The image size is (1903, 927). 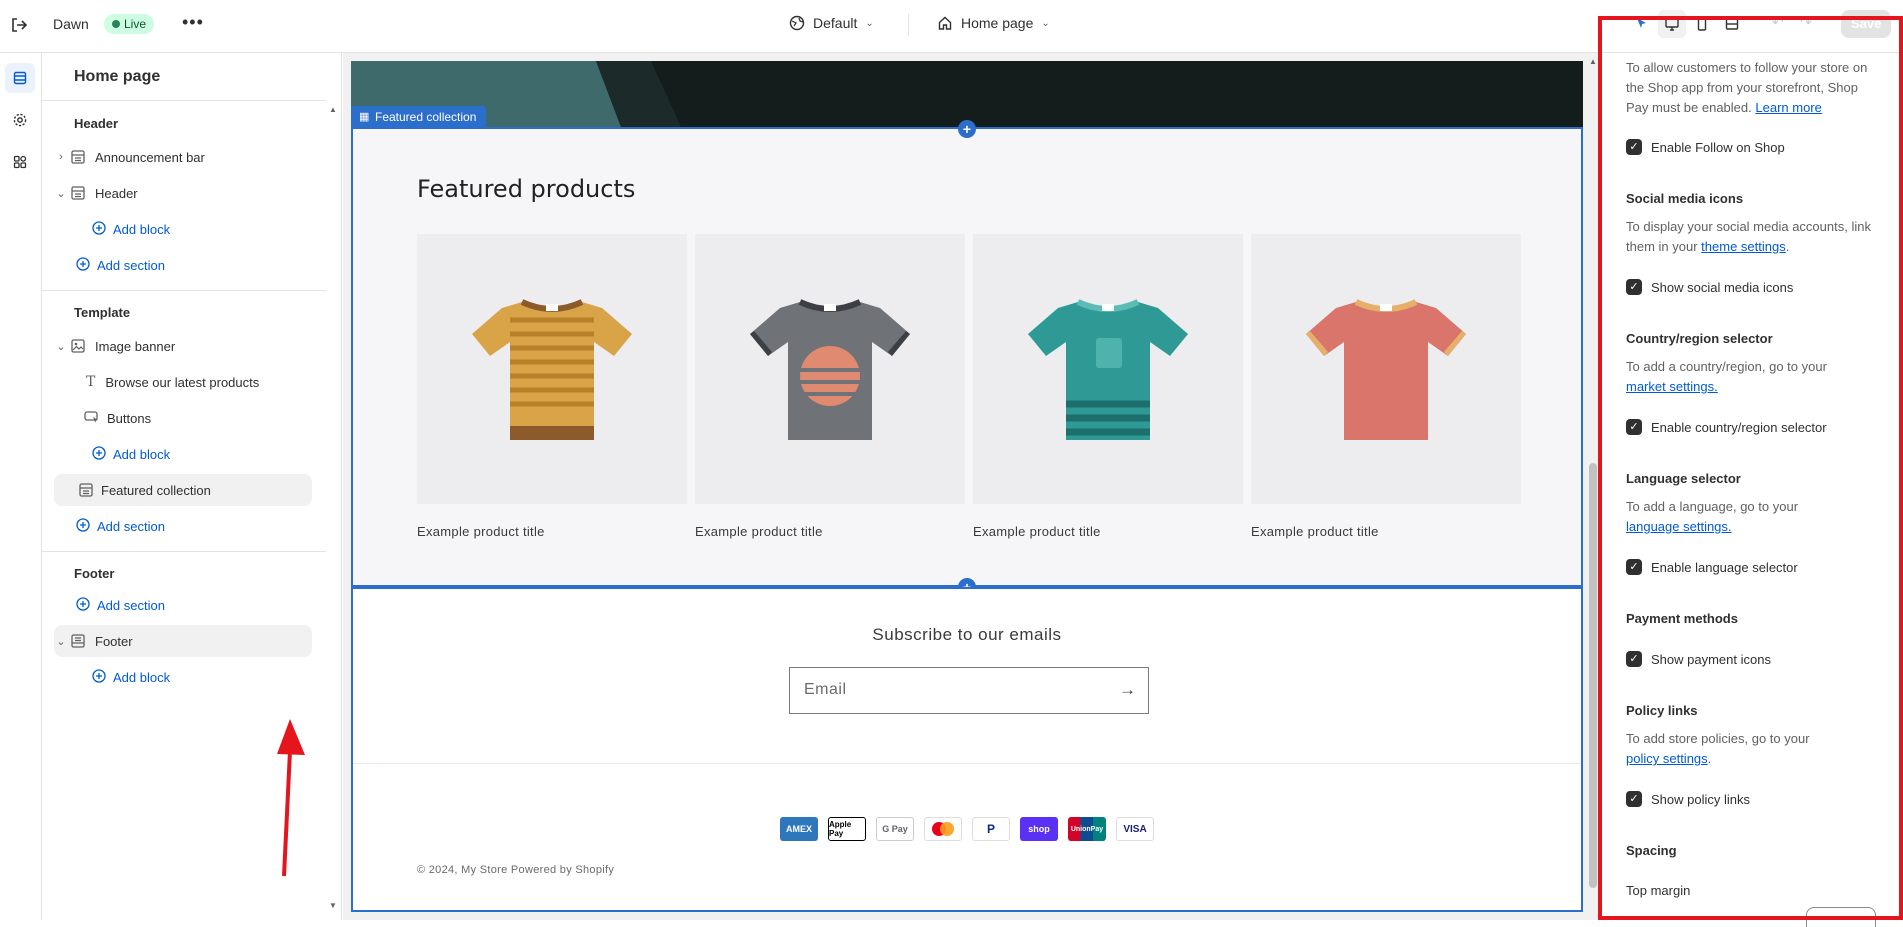 I want to click on policy-settings-link: policy settings, so click(x=1667, y=758).